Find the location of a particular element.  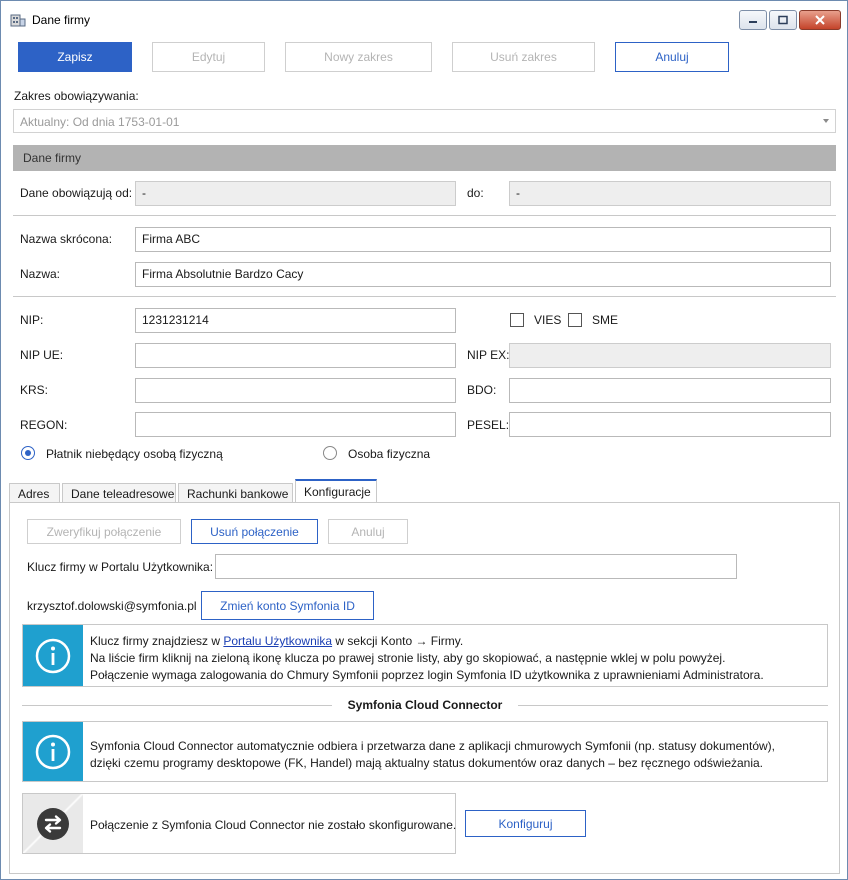

krs-field is located at coordinates (295, 390).